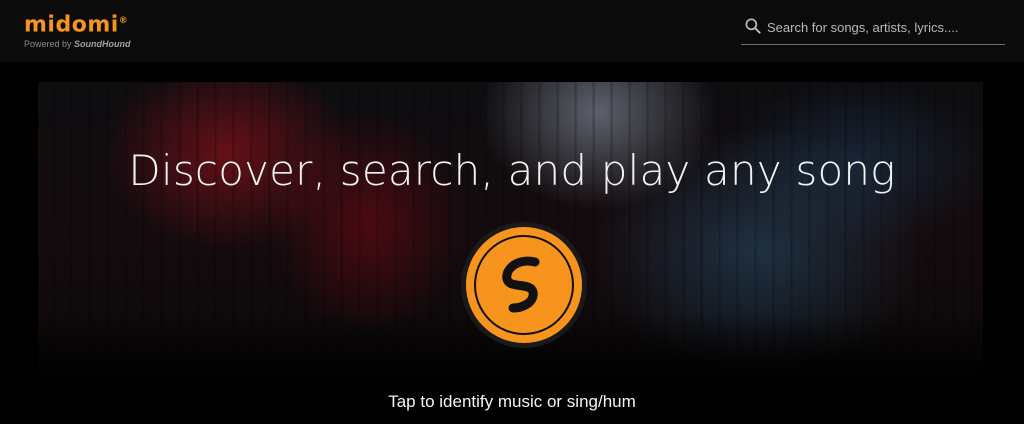  Describe the element at coordinates (753, 26) in the screenshot. I see `search-icon` at that location.